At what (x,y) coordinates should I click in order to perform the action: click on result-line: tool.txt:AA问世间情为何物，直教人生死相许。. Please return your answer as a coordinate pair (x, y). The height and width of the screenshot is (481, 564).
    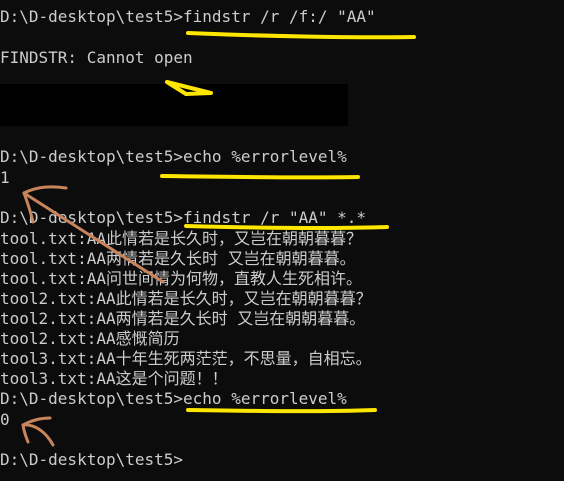
    Looking at the image, I should click on (181, 278).